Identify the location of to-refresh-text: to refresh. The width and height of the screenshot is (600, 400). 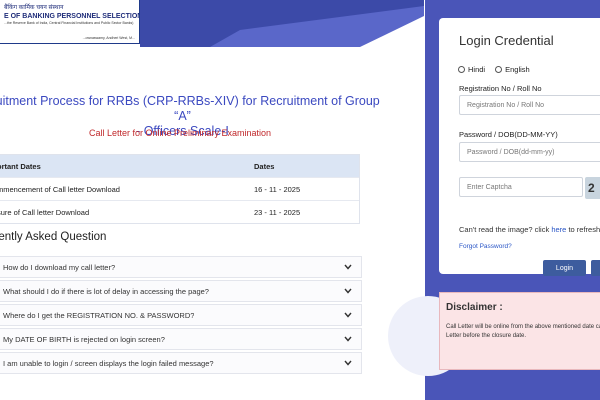
(584, 229).